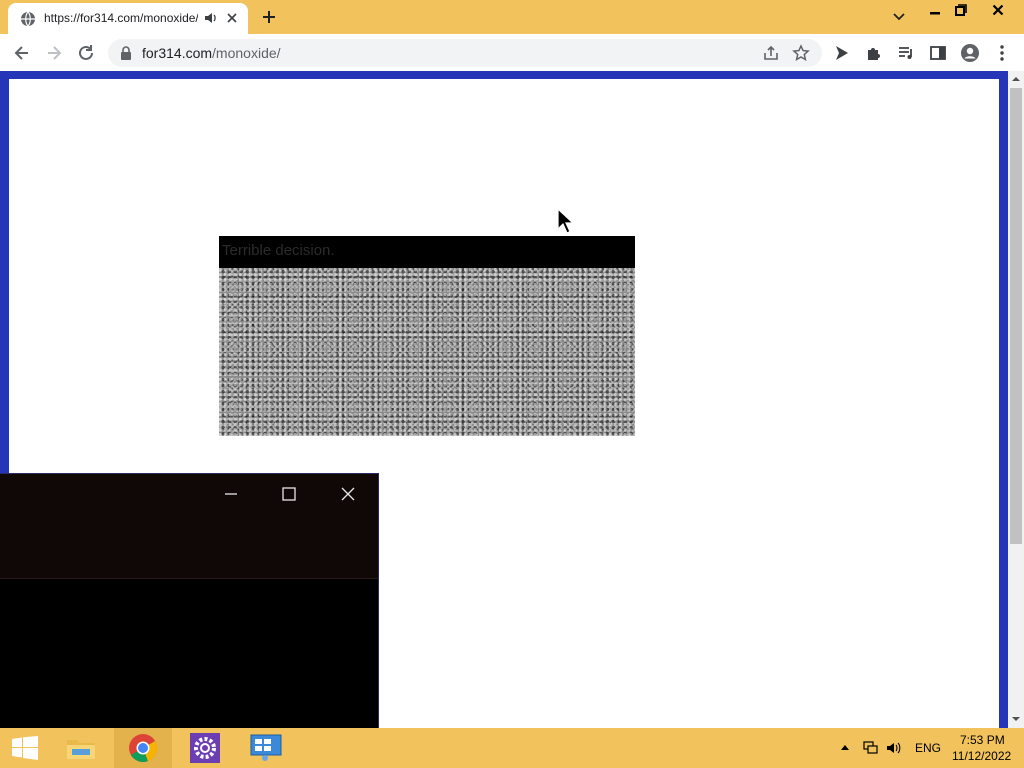 Image resolution: width=1024 pixels, height=768 pixels. I want to click on reload-icon, so click(86, 53).